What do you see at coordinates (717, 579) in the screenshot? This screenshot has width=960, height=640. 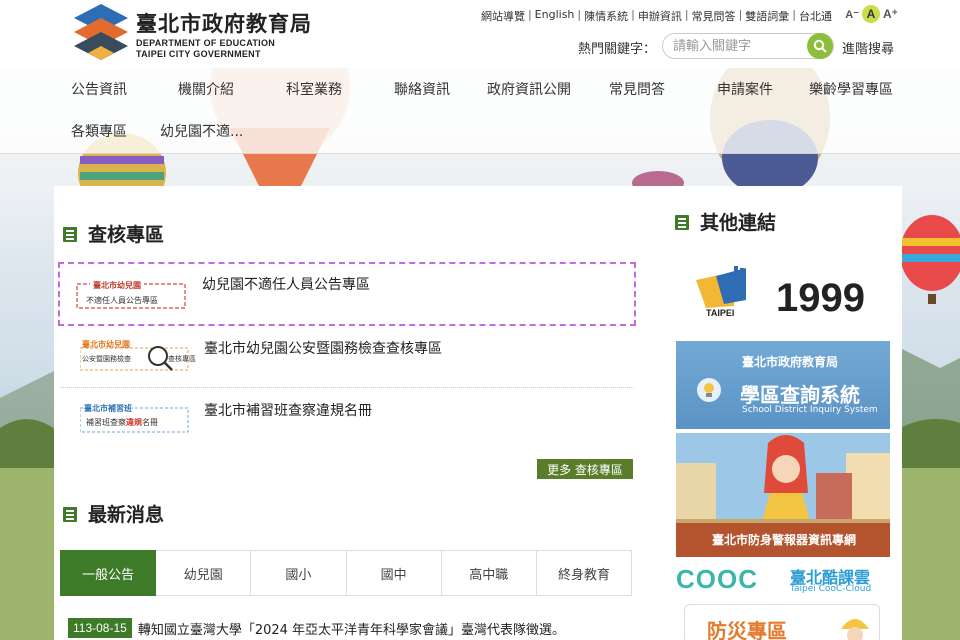 I see `cooc-letters: COOC` at bounding box center [717, 579].